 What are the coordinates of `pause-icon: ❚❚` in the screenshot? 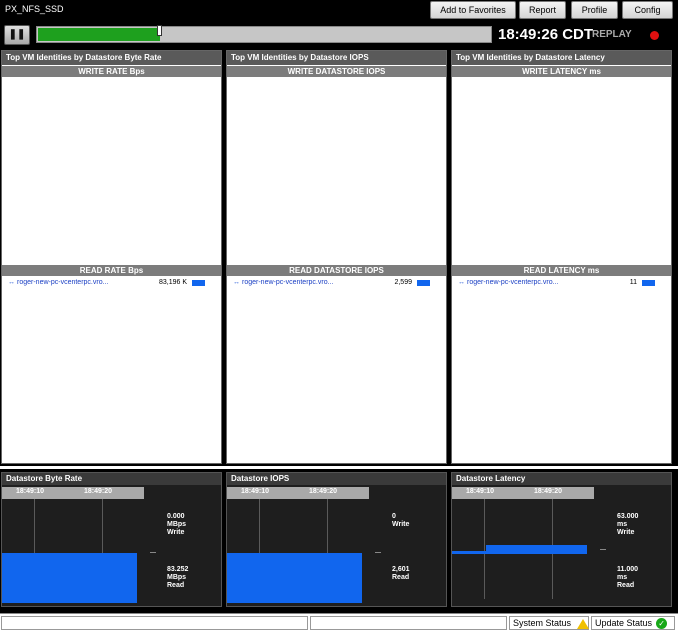 It's located at (17, 34).